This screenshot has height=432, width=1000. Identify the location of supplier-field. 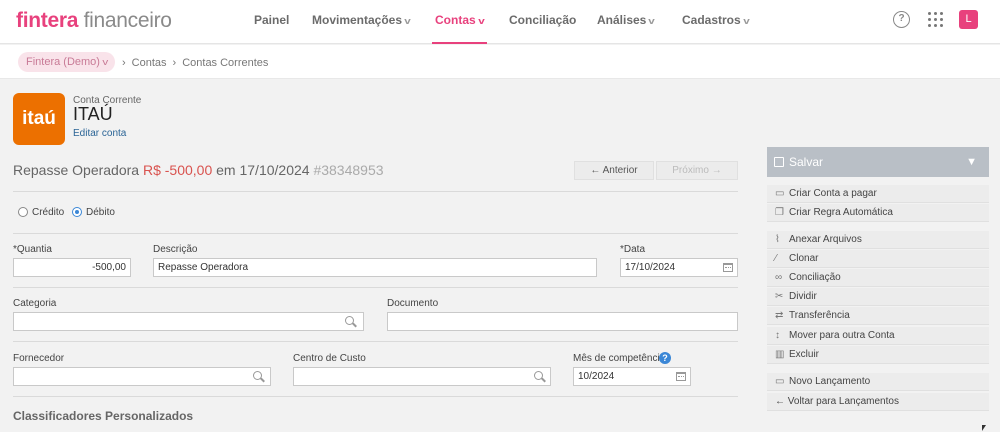
(142, 376).